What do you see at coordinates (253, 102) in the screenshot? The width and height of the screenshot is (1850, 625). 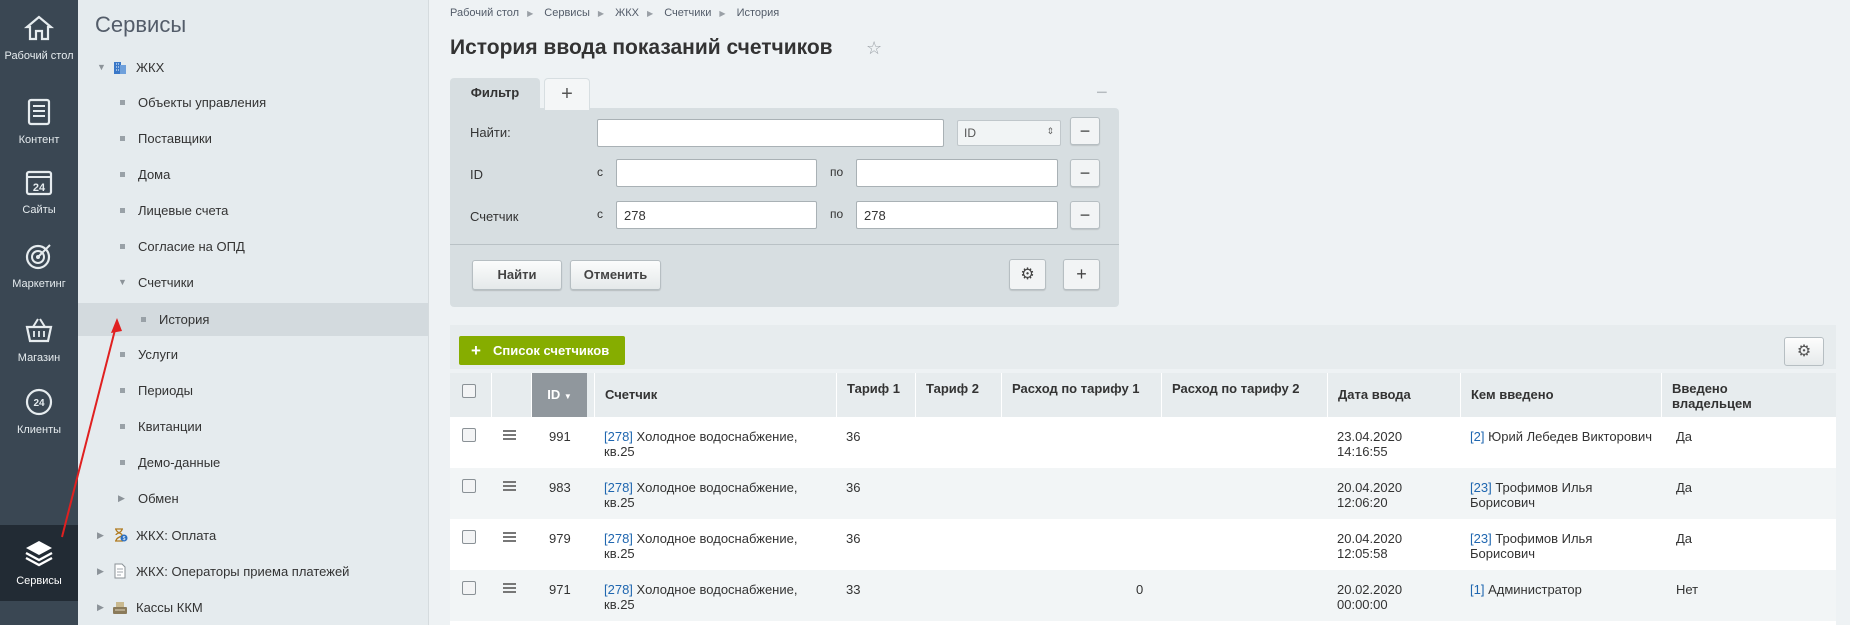 I see `menu-item-objects: Объекты управления` at bounding box center [253, 102].